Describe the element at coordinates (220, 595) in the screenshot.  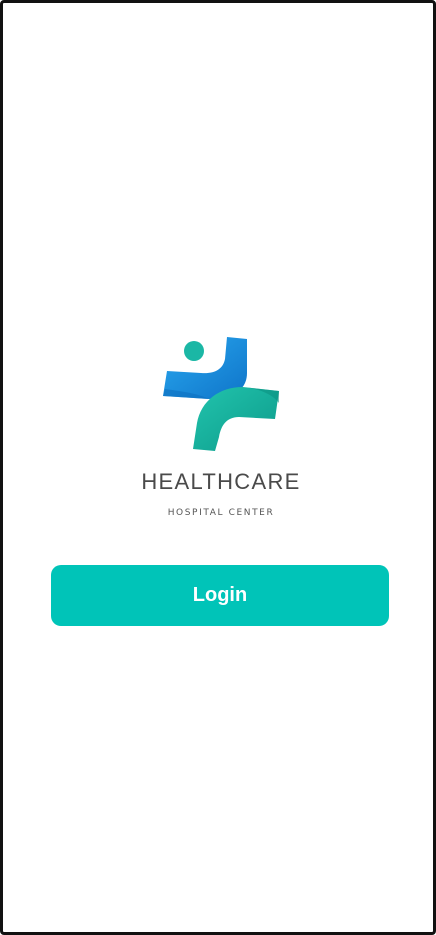
I see `login-button: Login` at that location.